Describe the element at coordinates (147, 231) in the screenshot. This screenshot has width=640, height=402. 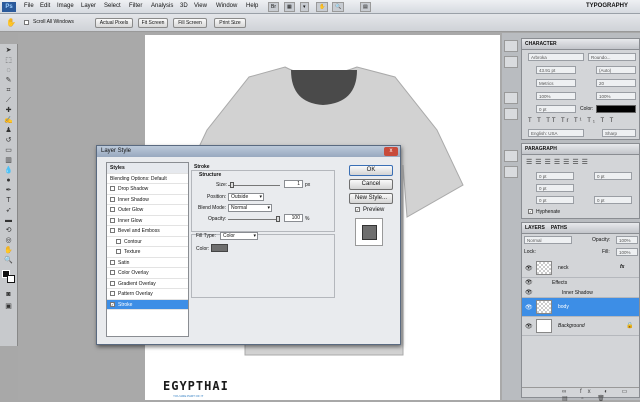
I see `style-item-bevel-emboss: Bevel and Emboss` at that location.